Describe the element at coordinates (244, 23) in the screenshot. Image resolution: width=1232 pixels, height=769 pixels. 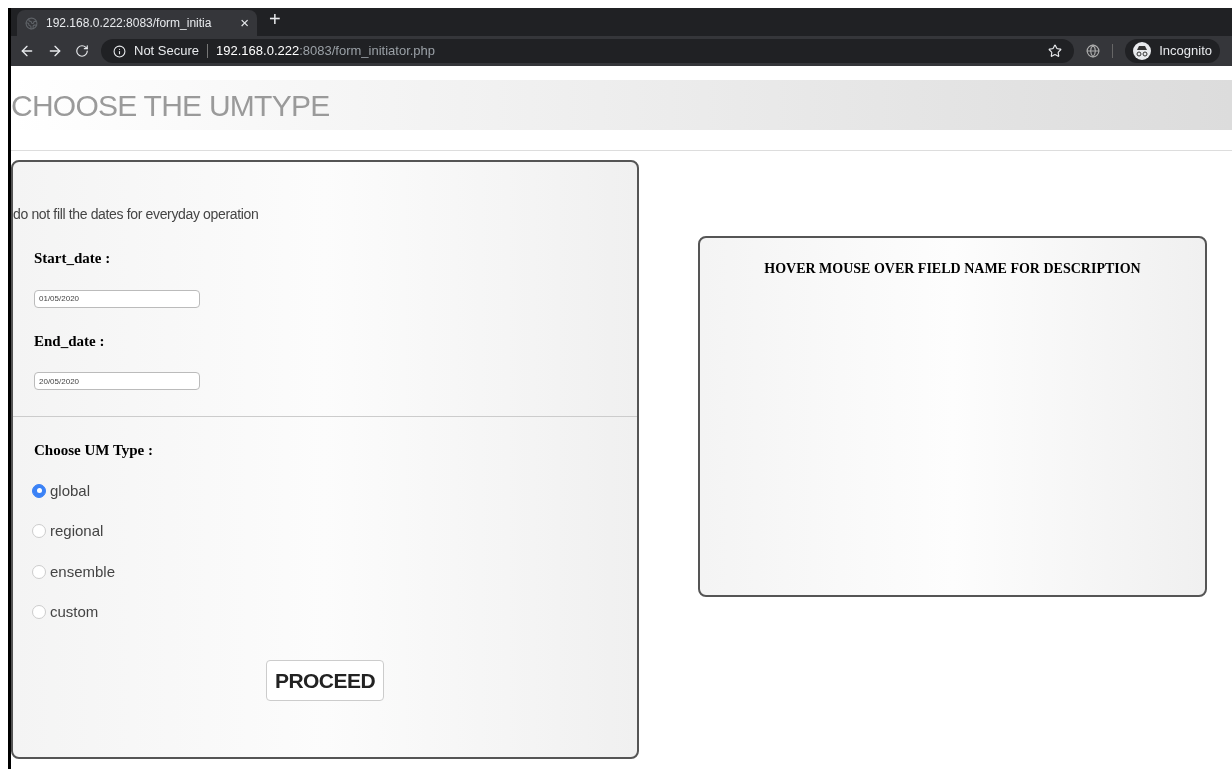
I see `close-tab-button: ×` at that location.